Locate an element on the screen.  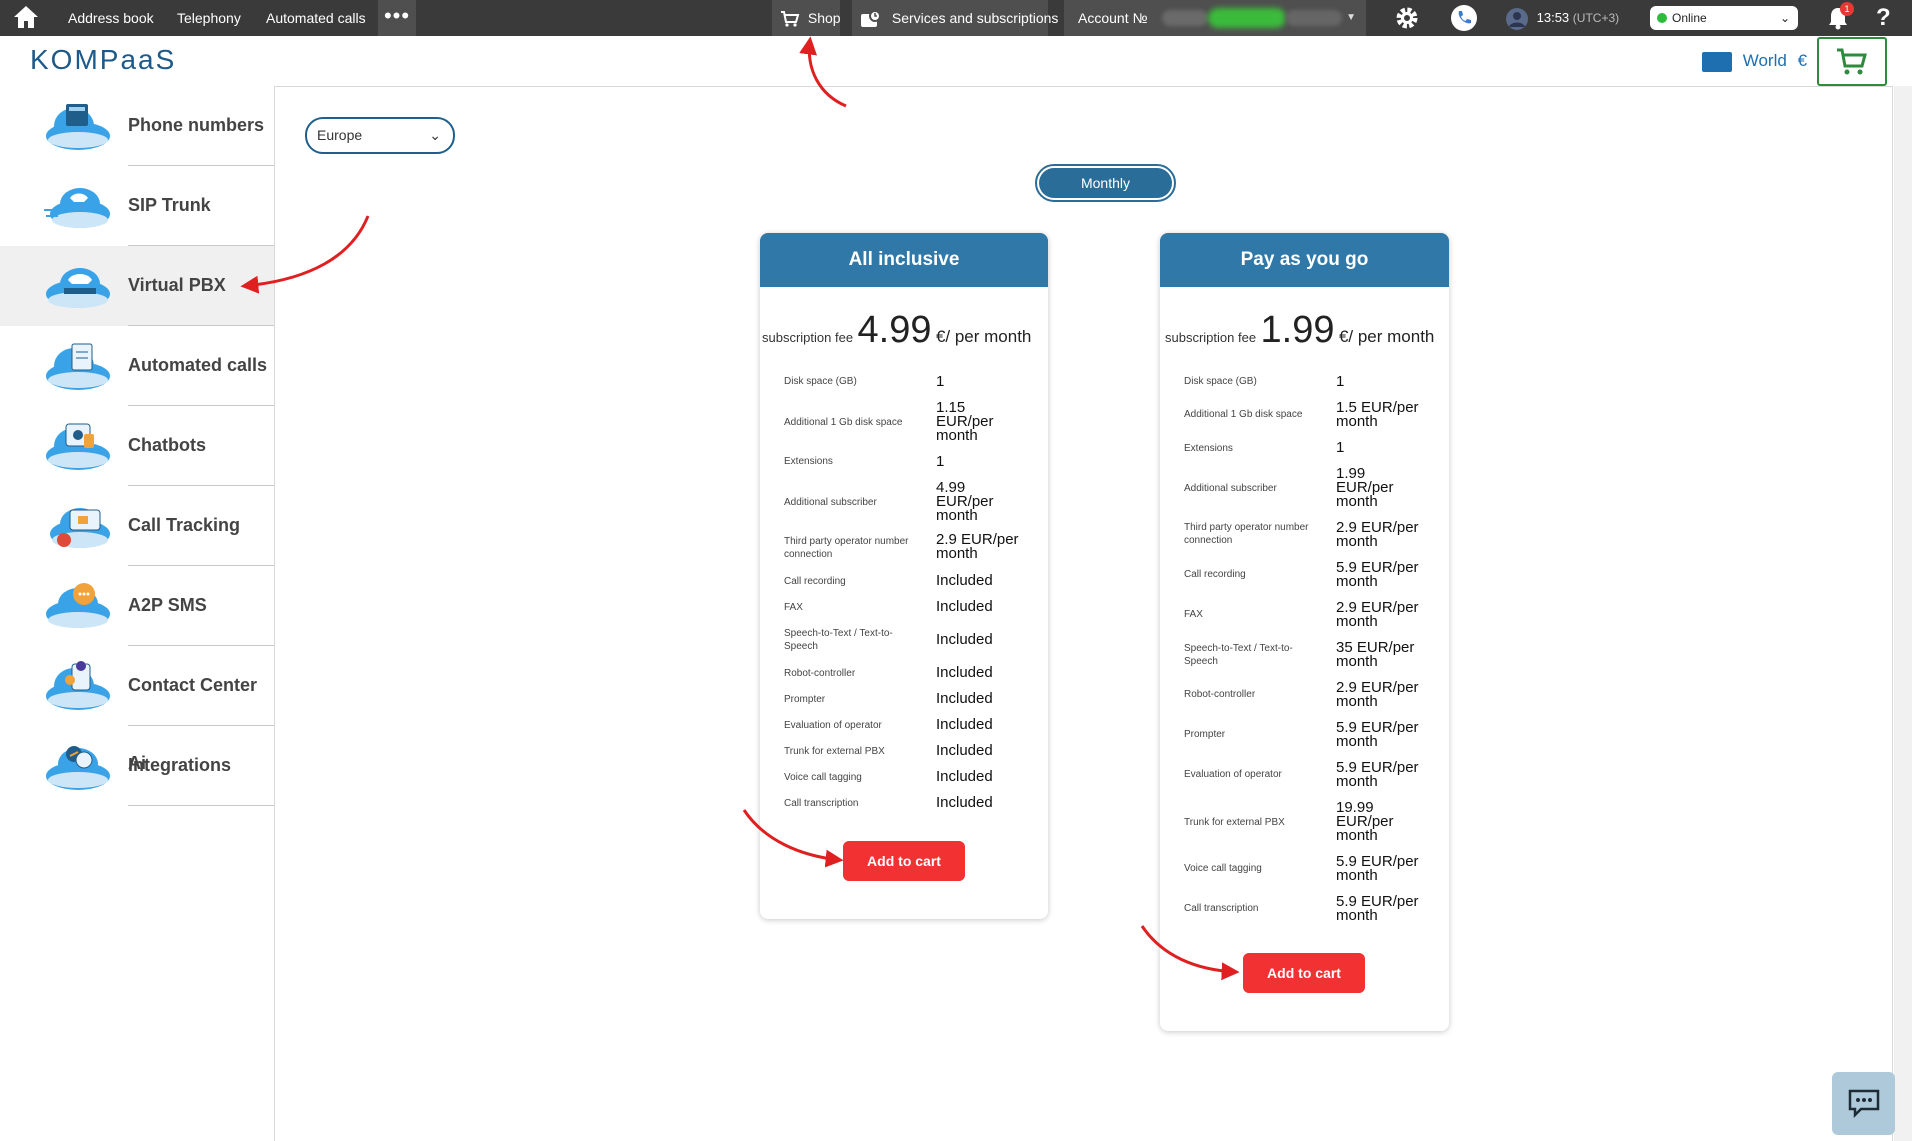
clock-timezone: (UTC+3) is located at coordinates (1596, 18).